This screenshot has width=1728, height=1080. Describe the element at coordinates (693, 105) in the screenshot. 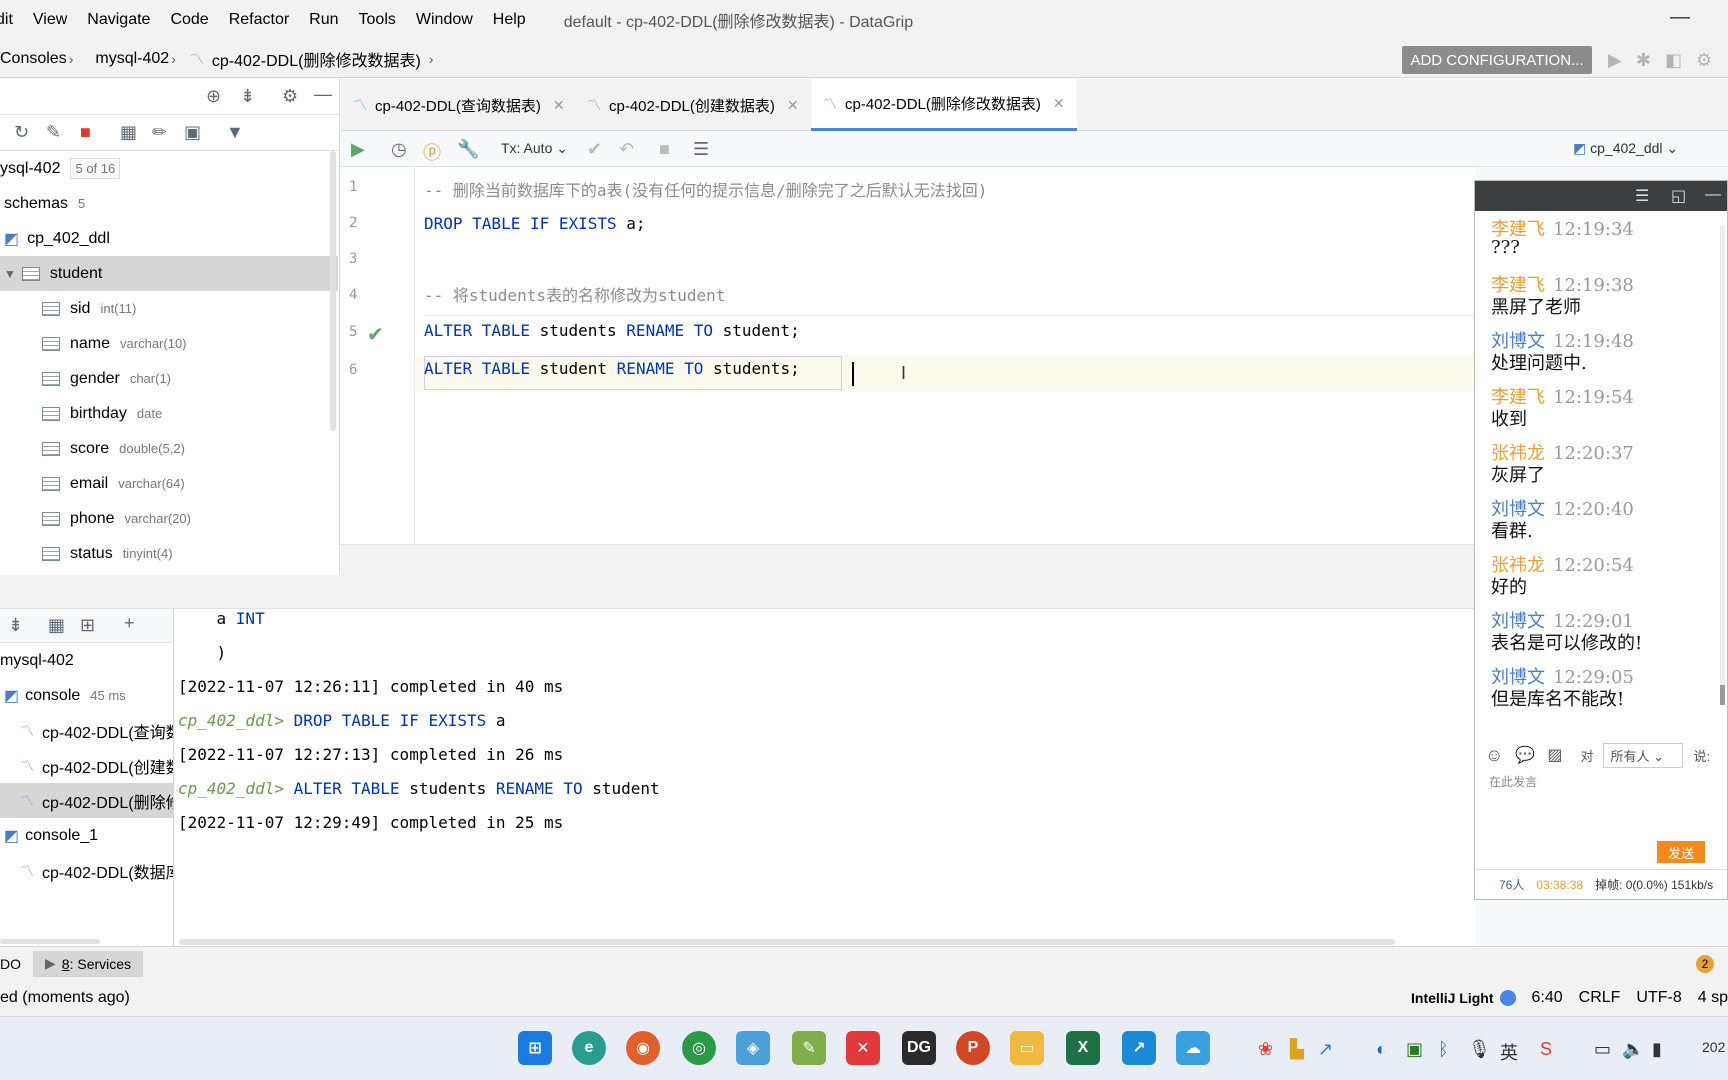

I see `tab-create: 〽 cp-402-DDL(创建数据表) ✕` at that location.